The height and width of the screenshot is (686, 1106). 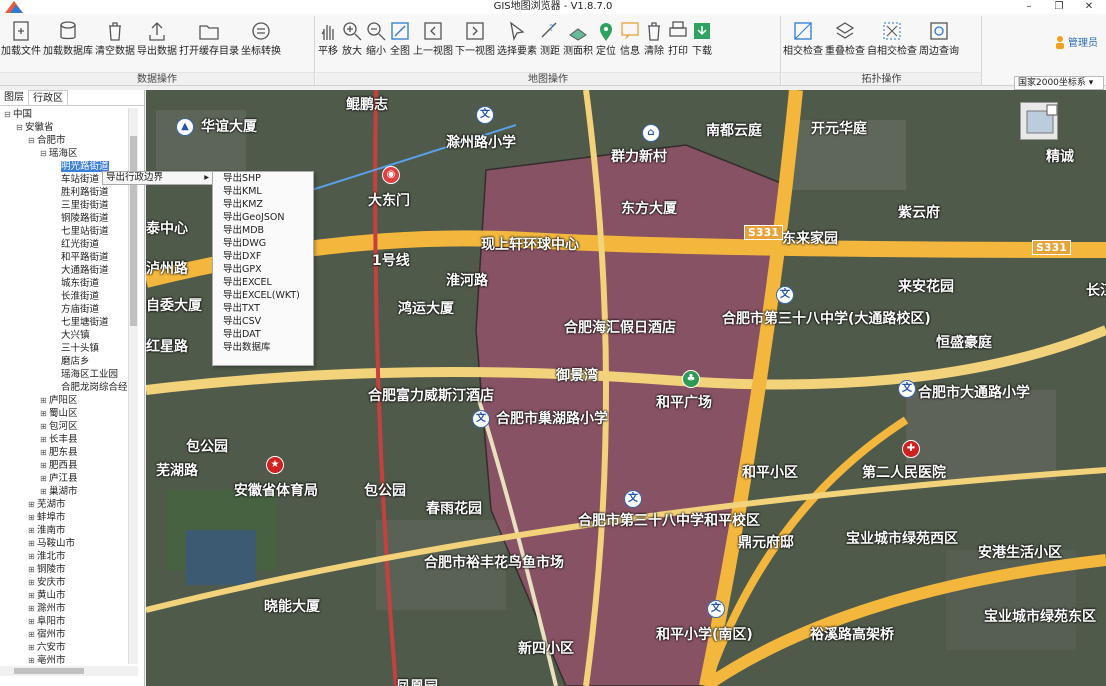 What do you see at coordinates (64, 322) in the screenshot?
I see `tree-node: 七里塘街道` at bounding box center [64, 322].